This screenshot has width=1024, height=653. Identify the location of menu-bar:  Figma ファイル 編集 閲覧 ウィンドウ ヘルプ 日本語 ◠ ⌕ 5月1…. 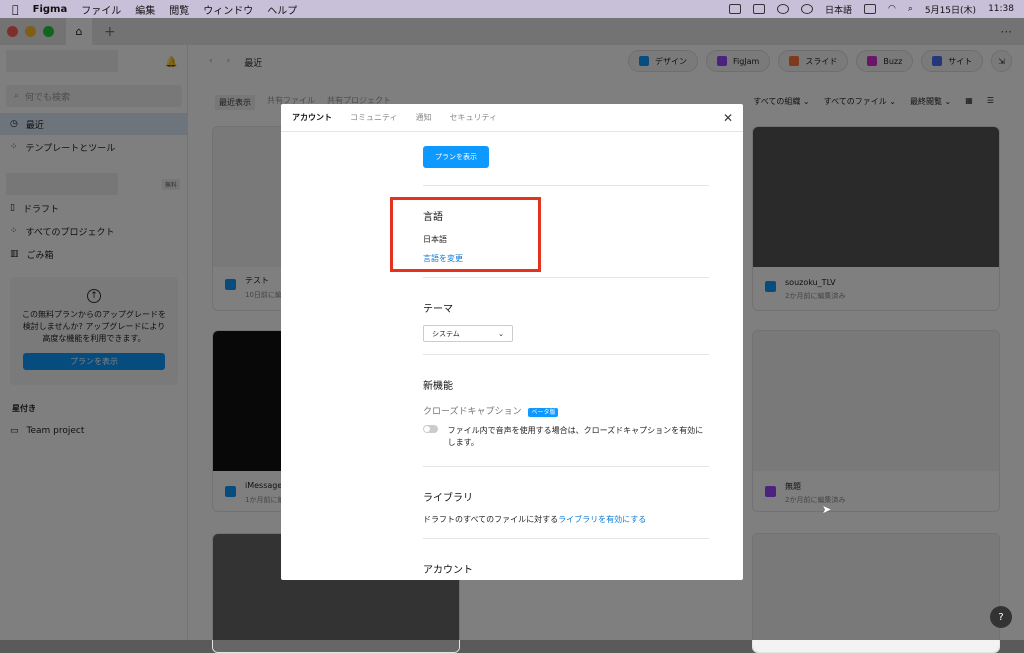
(512, 9).